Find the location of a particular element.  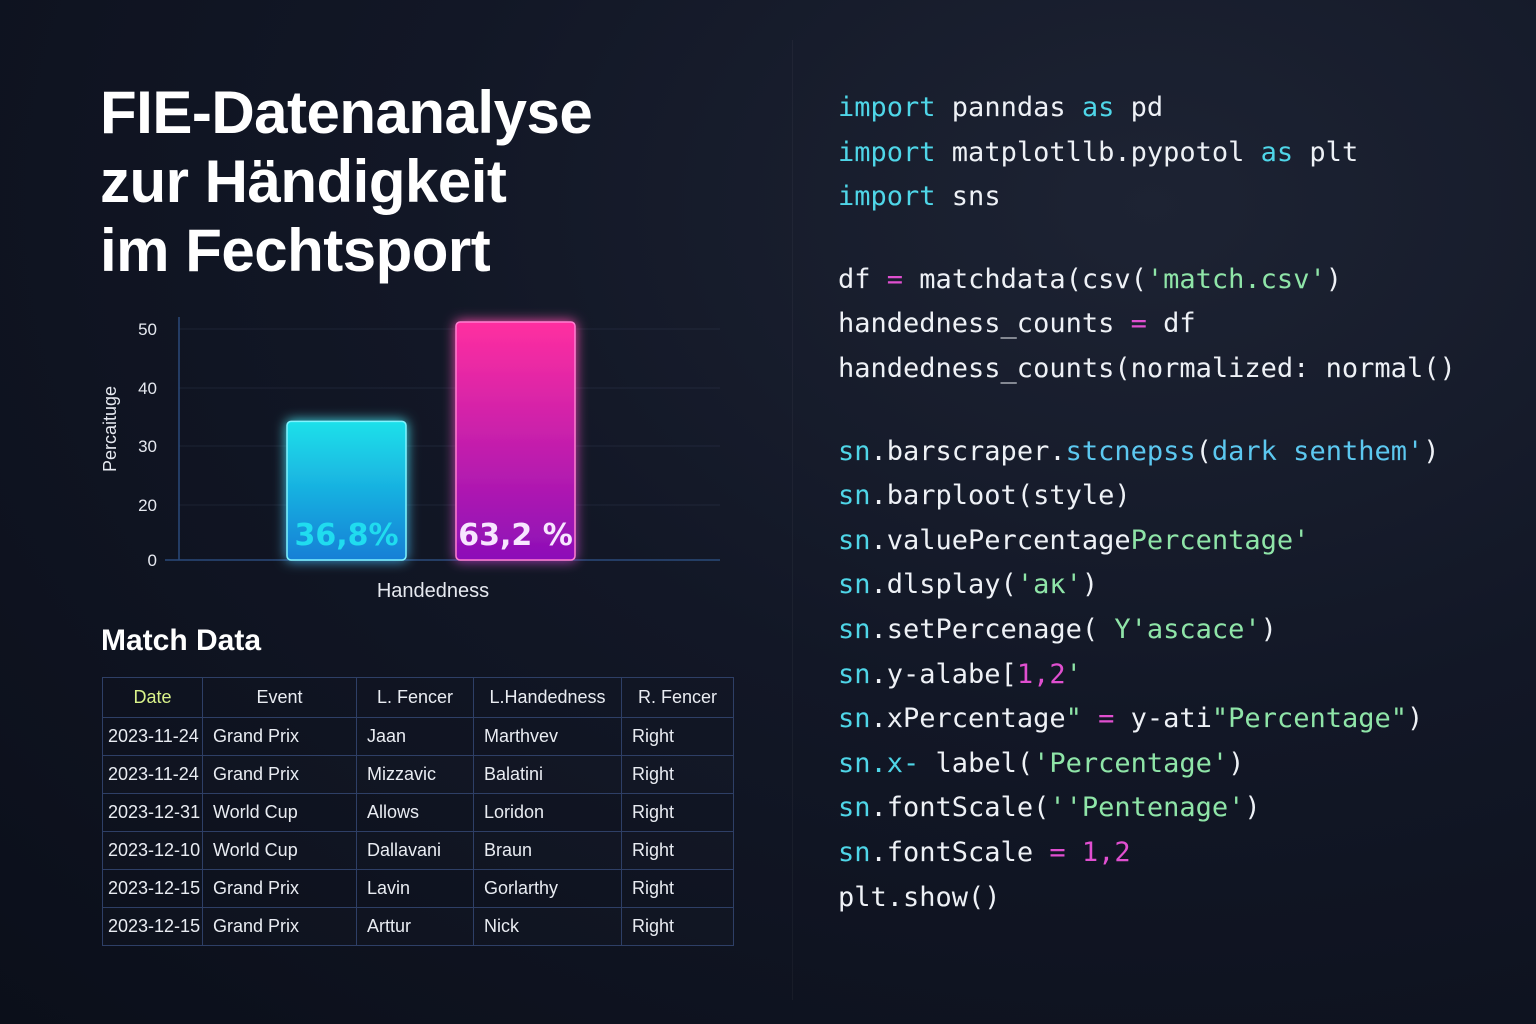

code-token: .fontScale( is located at coordinates (960, 808).